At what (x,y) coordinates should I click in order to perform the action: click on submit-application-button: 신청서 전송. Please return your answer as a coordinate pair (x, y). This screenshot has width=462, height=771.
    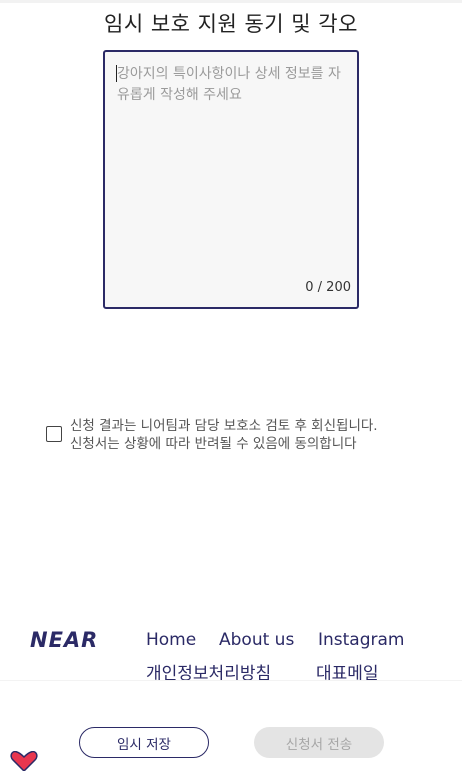
    Looking at the image, I should click on (319, 742).